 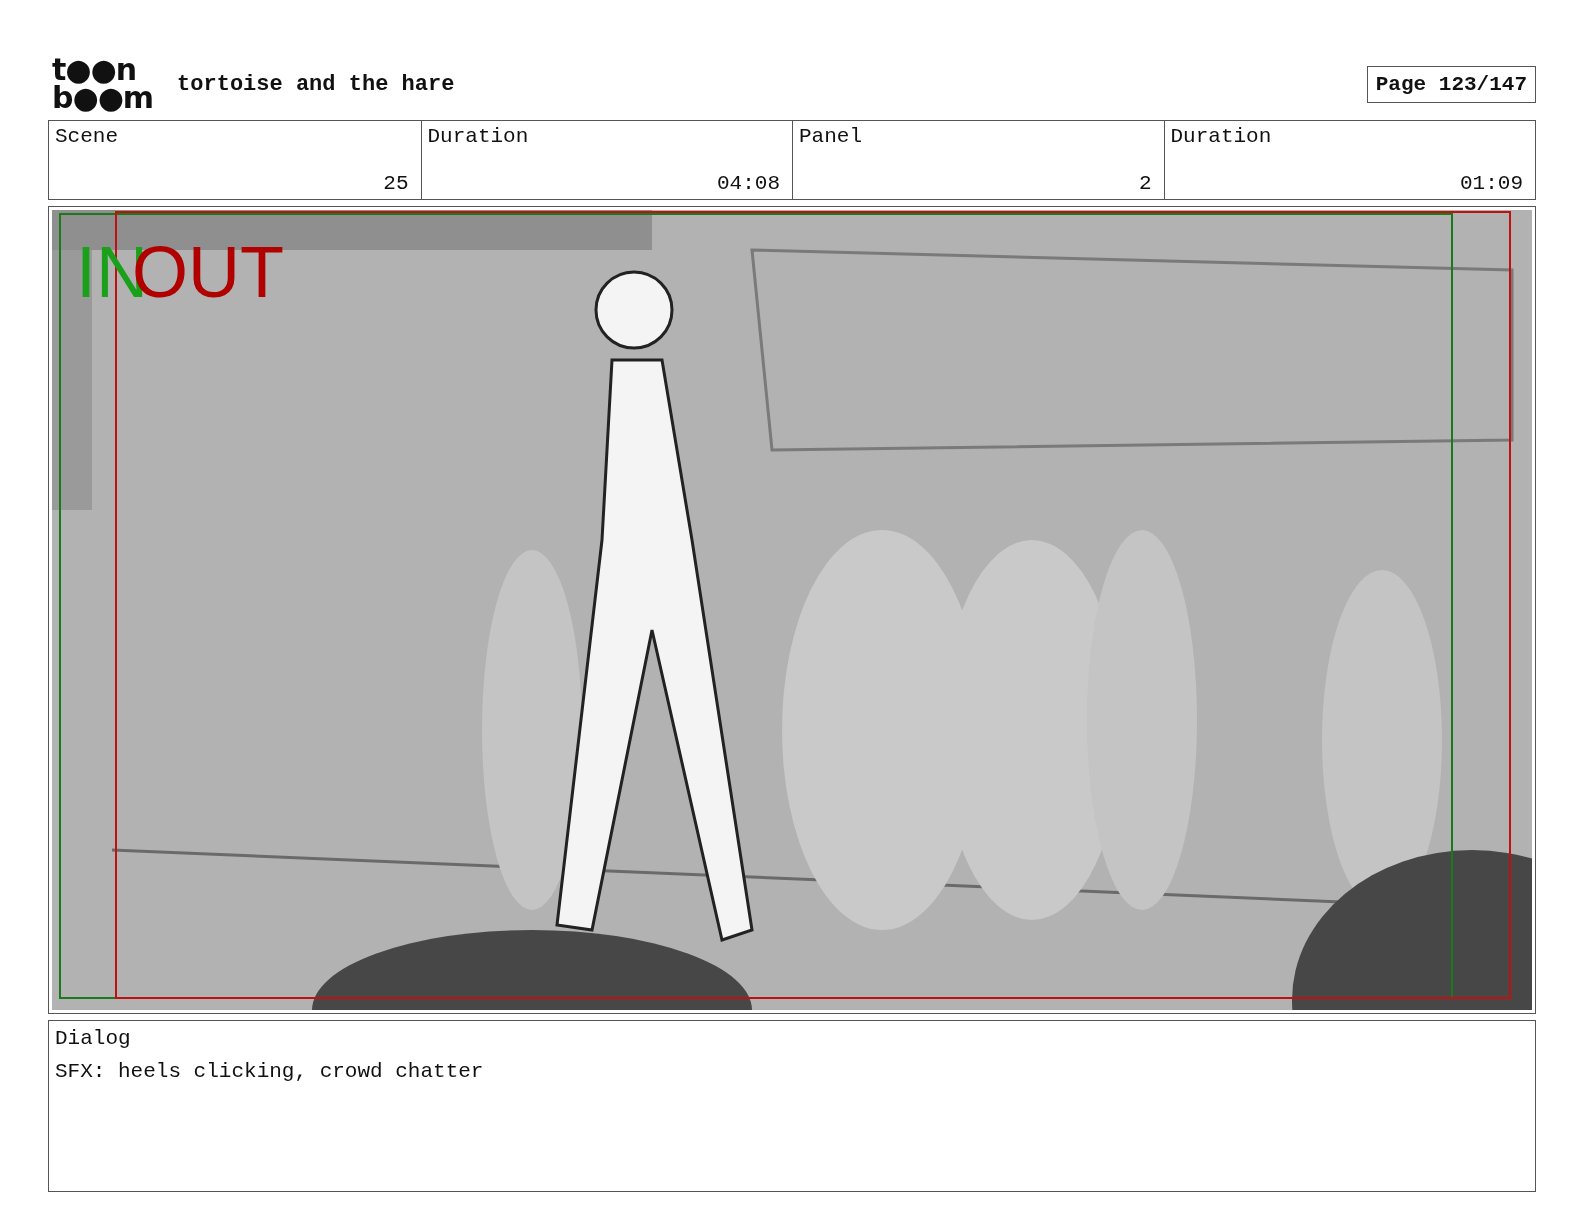 What do you see at coordinates (831, 136) in the screenshot?
I see `field-label: Panel` at bounding box center [831, 136].